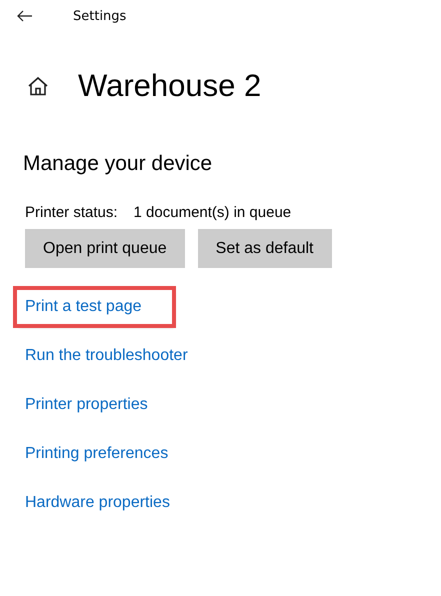 This screenshot has width=441, height=596. Describe the element at coordinates (106, 356) in the screenshot. I see `link: Run the troubleshooter` at that location.